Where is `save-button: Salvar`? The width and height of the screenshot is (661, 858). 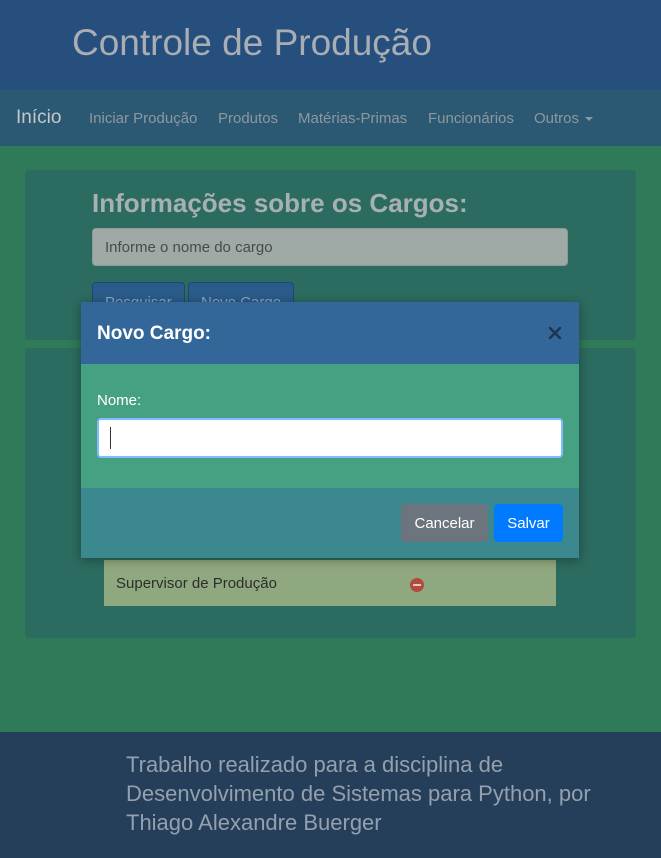 save-button: Salvar is located at coordinates (528, 523).